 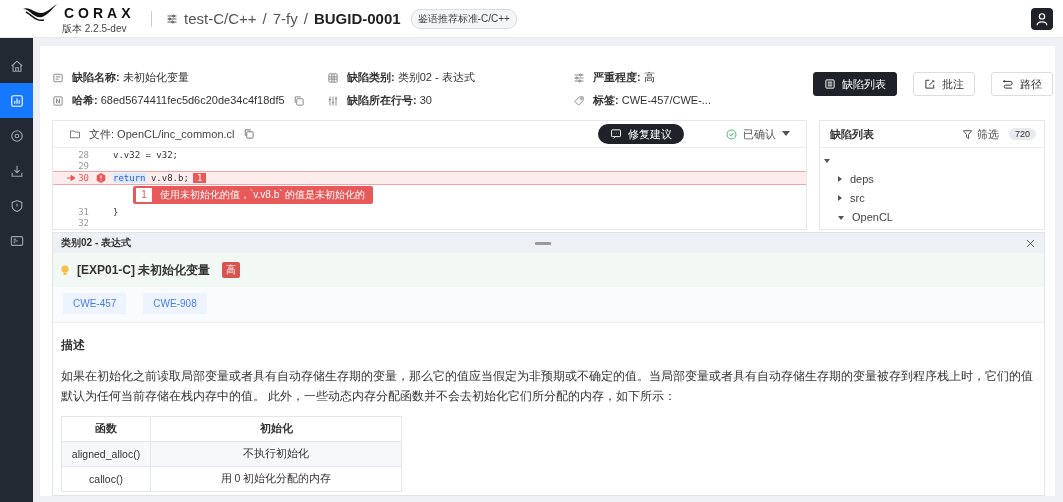 I want to click on user-button, so click(x=1042, y=18).